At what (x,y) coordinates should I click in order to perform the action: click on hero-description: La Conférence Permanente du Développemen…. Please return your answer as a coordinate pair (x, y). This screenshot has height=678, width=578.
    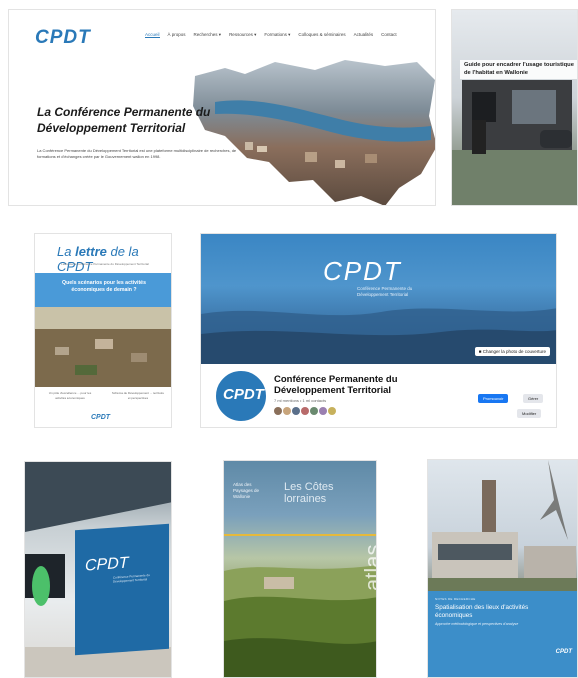
    Looking at the image, I should click on (137, 153).